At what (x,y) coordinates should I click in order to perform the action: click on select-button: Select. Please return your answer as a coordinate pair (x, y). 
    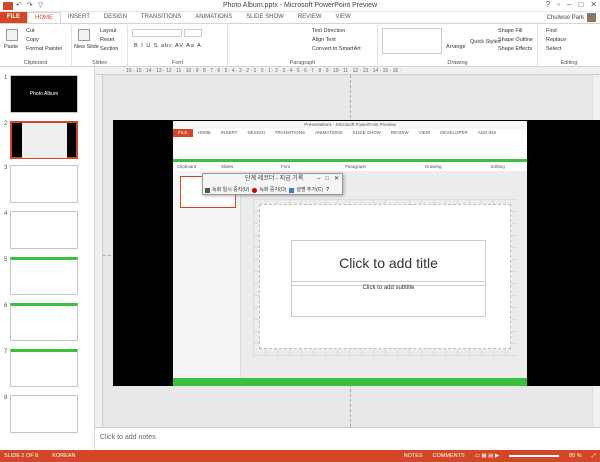
    Looking at the image, I should click on (553, 49).